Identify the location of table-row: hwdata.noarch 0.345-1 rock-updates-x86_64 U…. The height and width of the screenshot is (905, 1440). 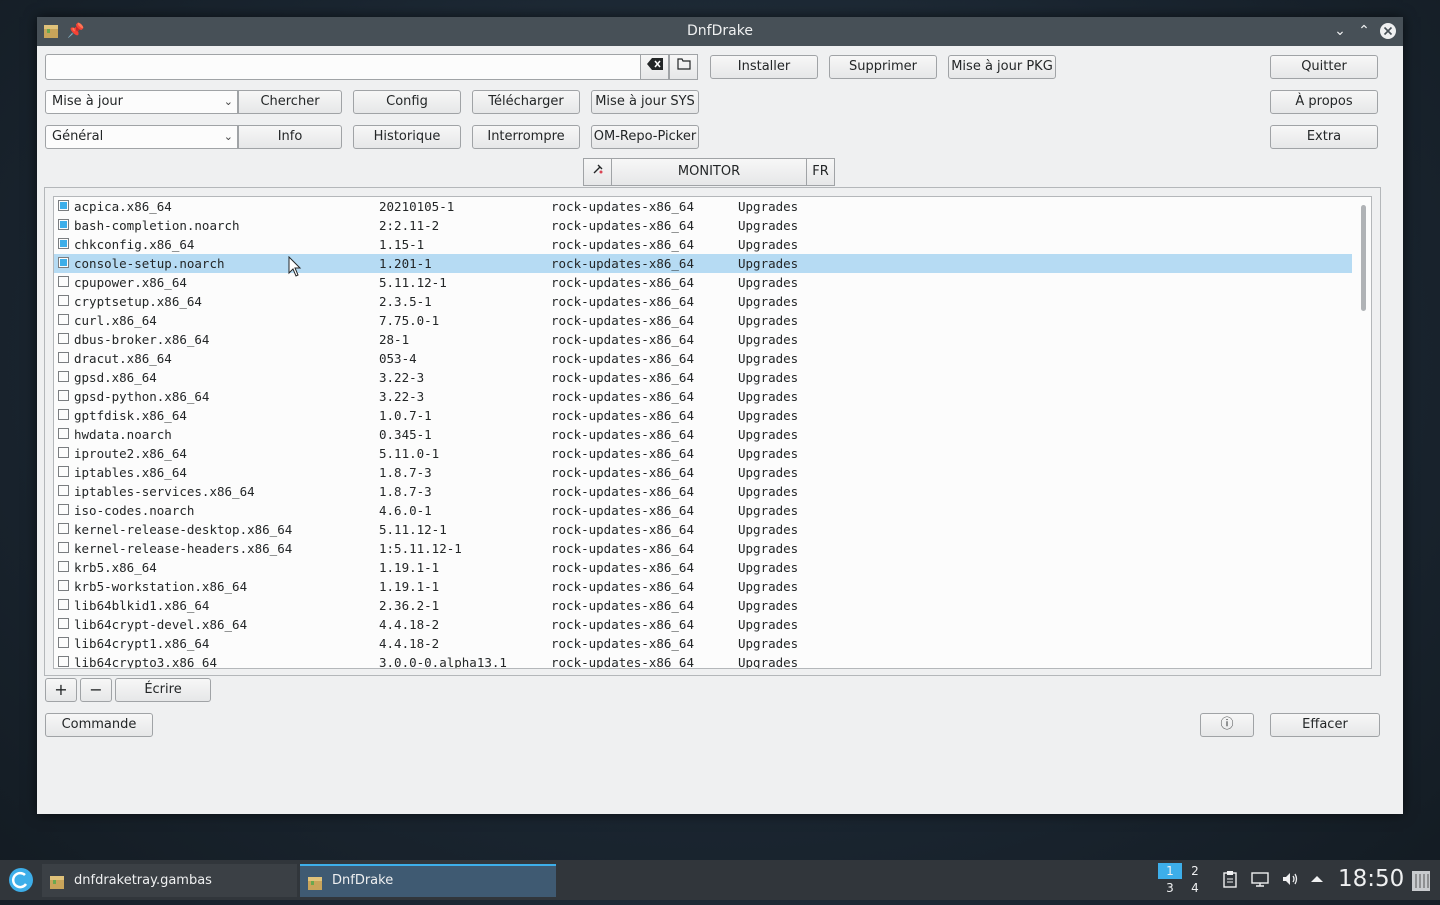
(703, 434).